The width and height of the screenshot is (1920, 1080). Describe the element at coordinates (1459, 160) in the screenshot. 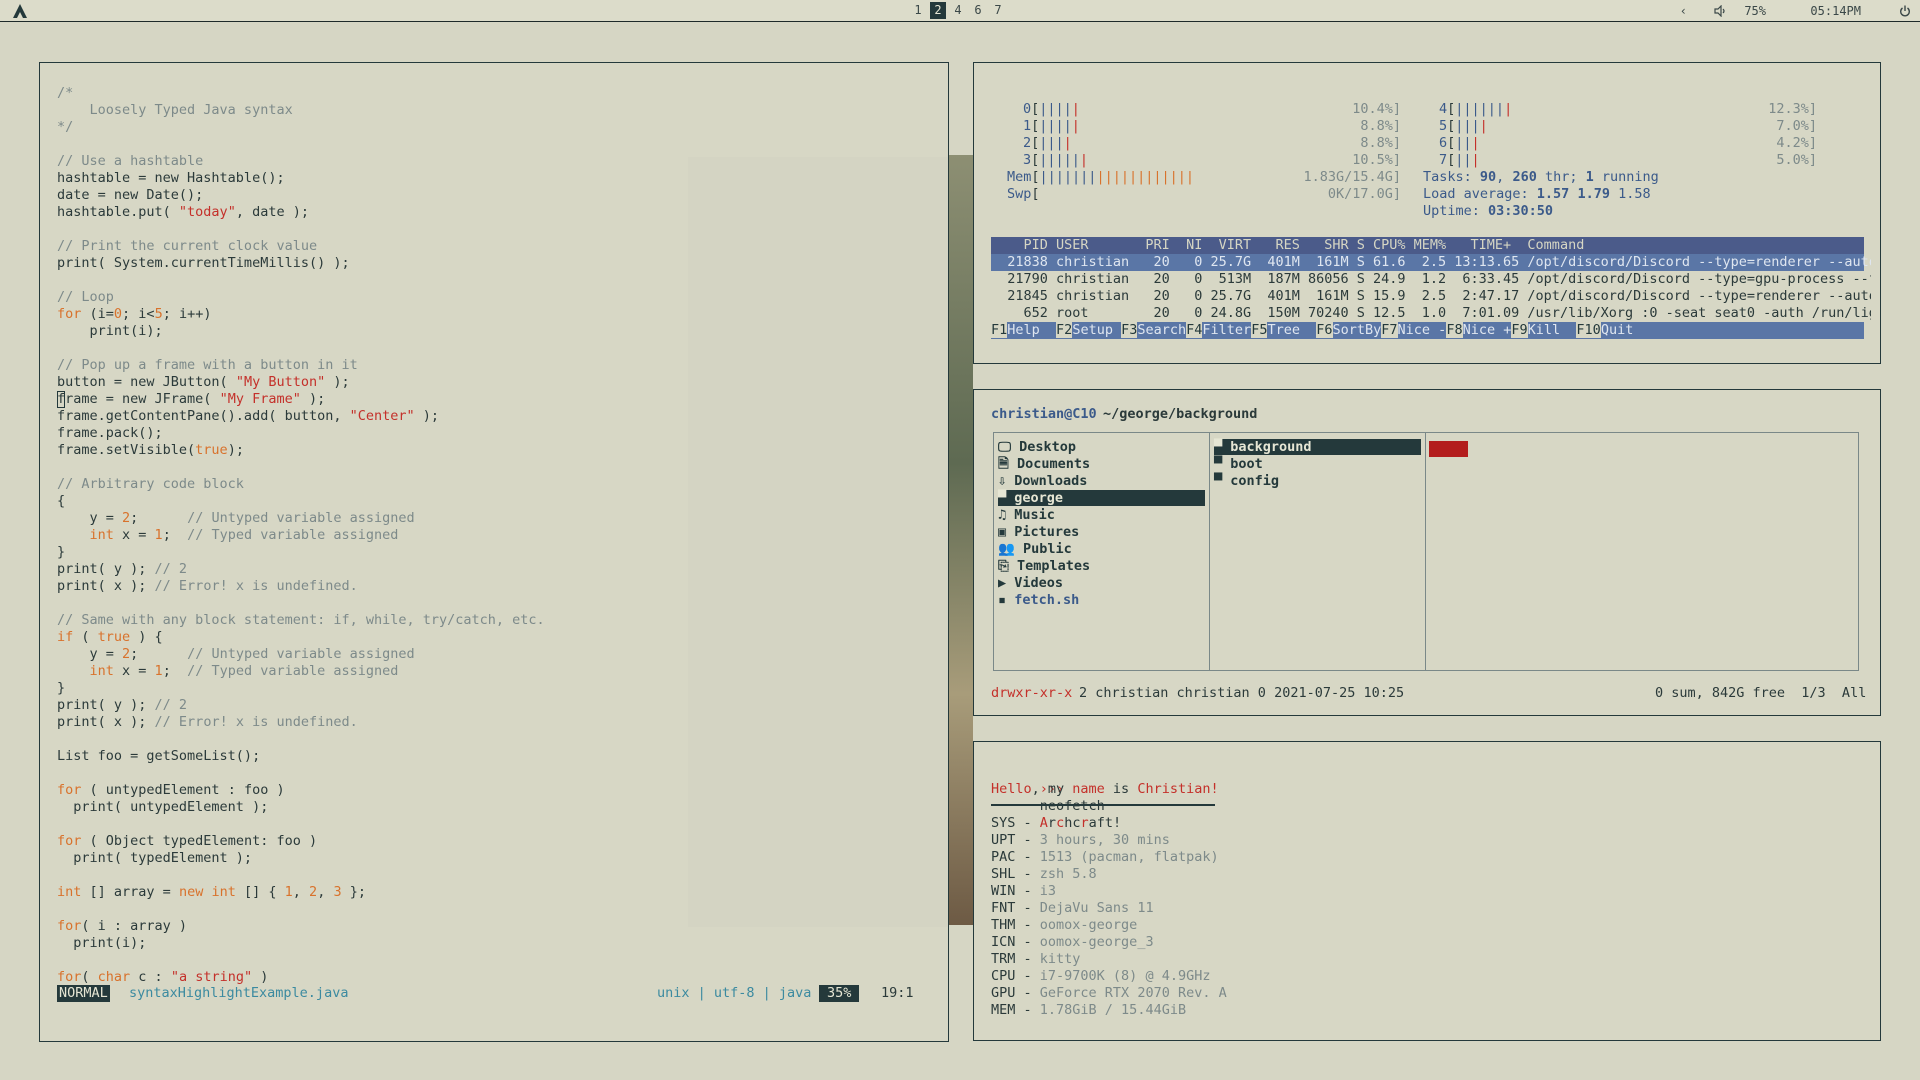

I see `cpu-meter-7: 7[|||` at that location.